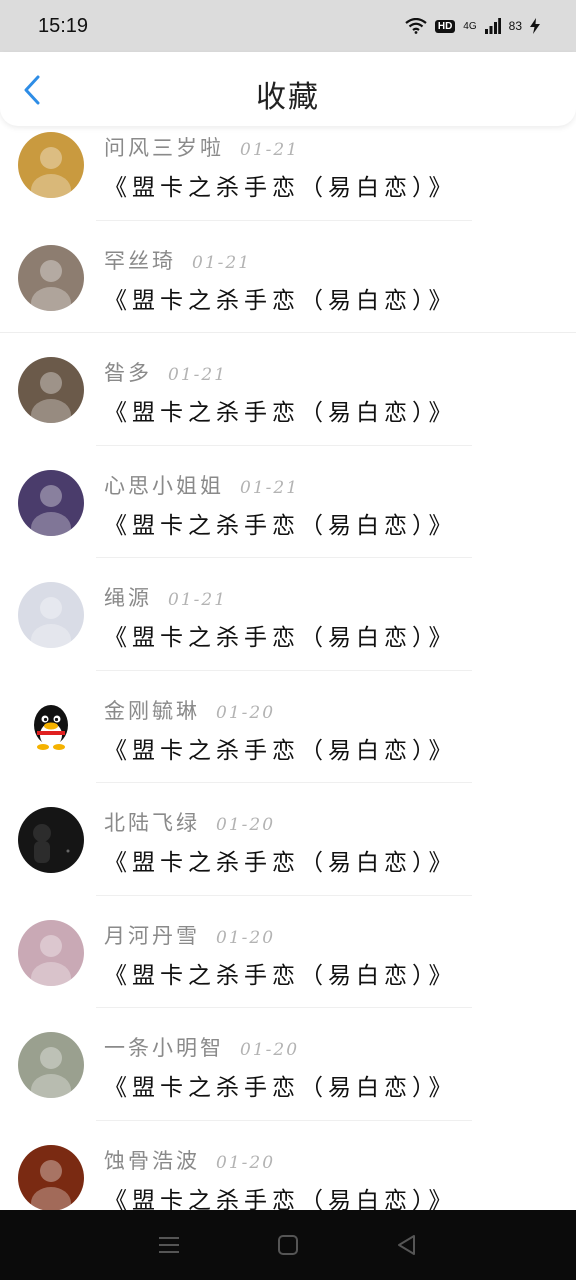  Describe the element at coordinates (288, 1064) in the screenshot. I see `list-item: 一条小明智 01-20 《盟卡之杀手恋（易白恋）》` at that location.